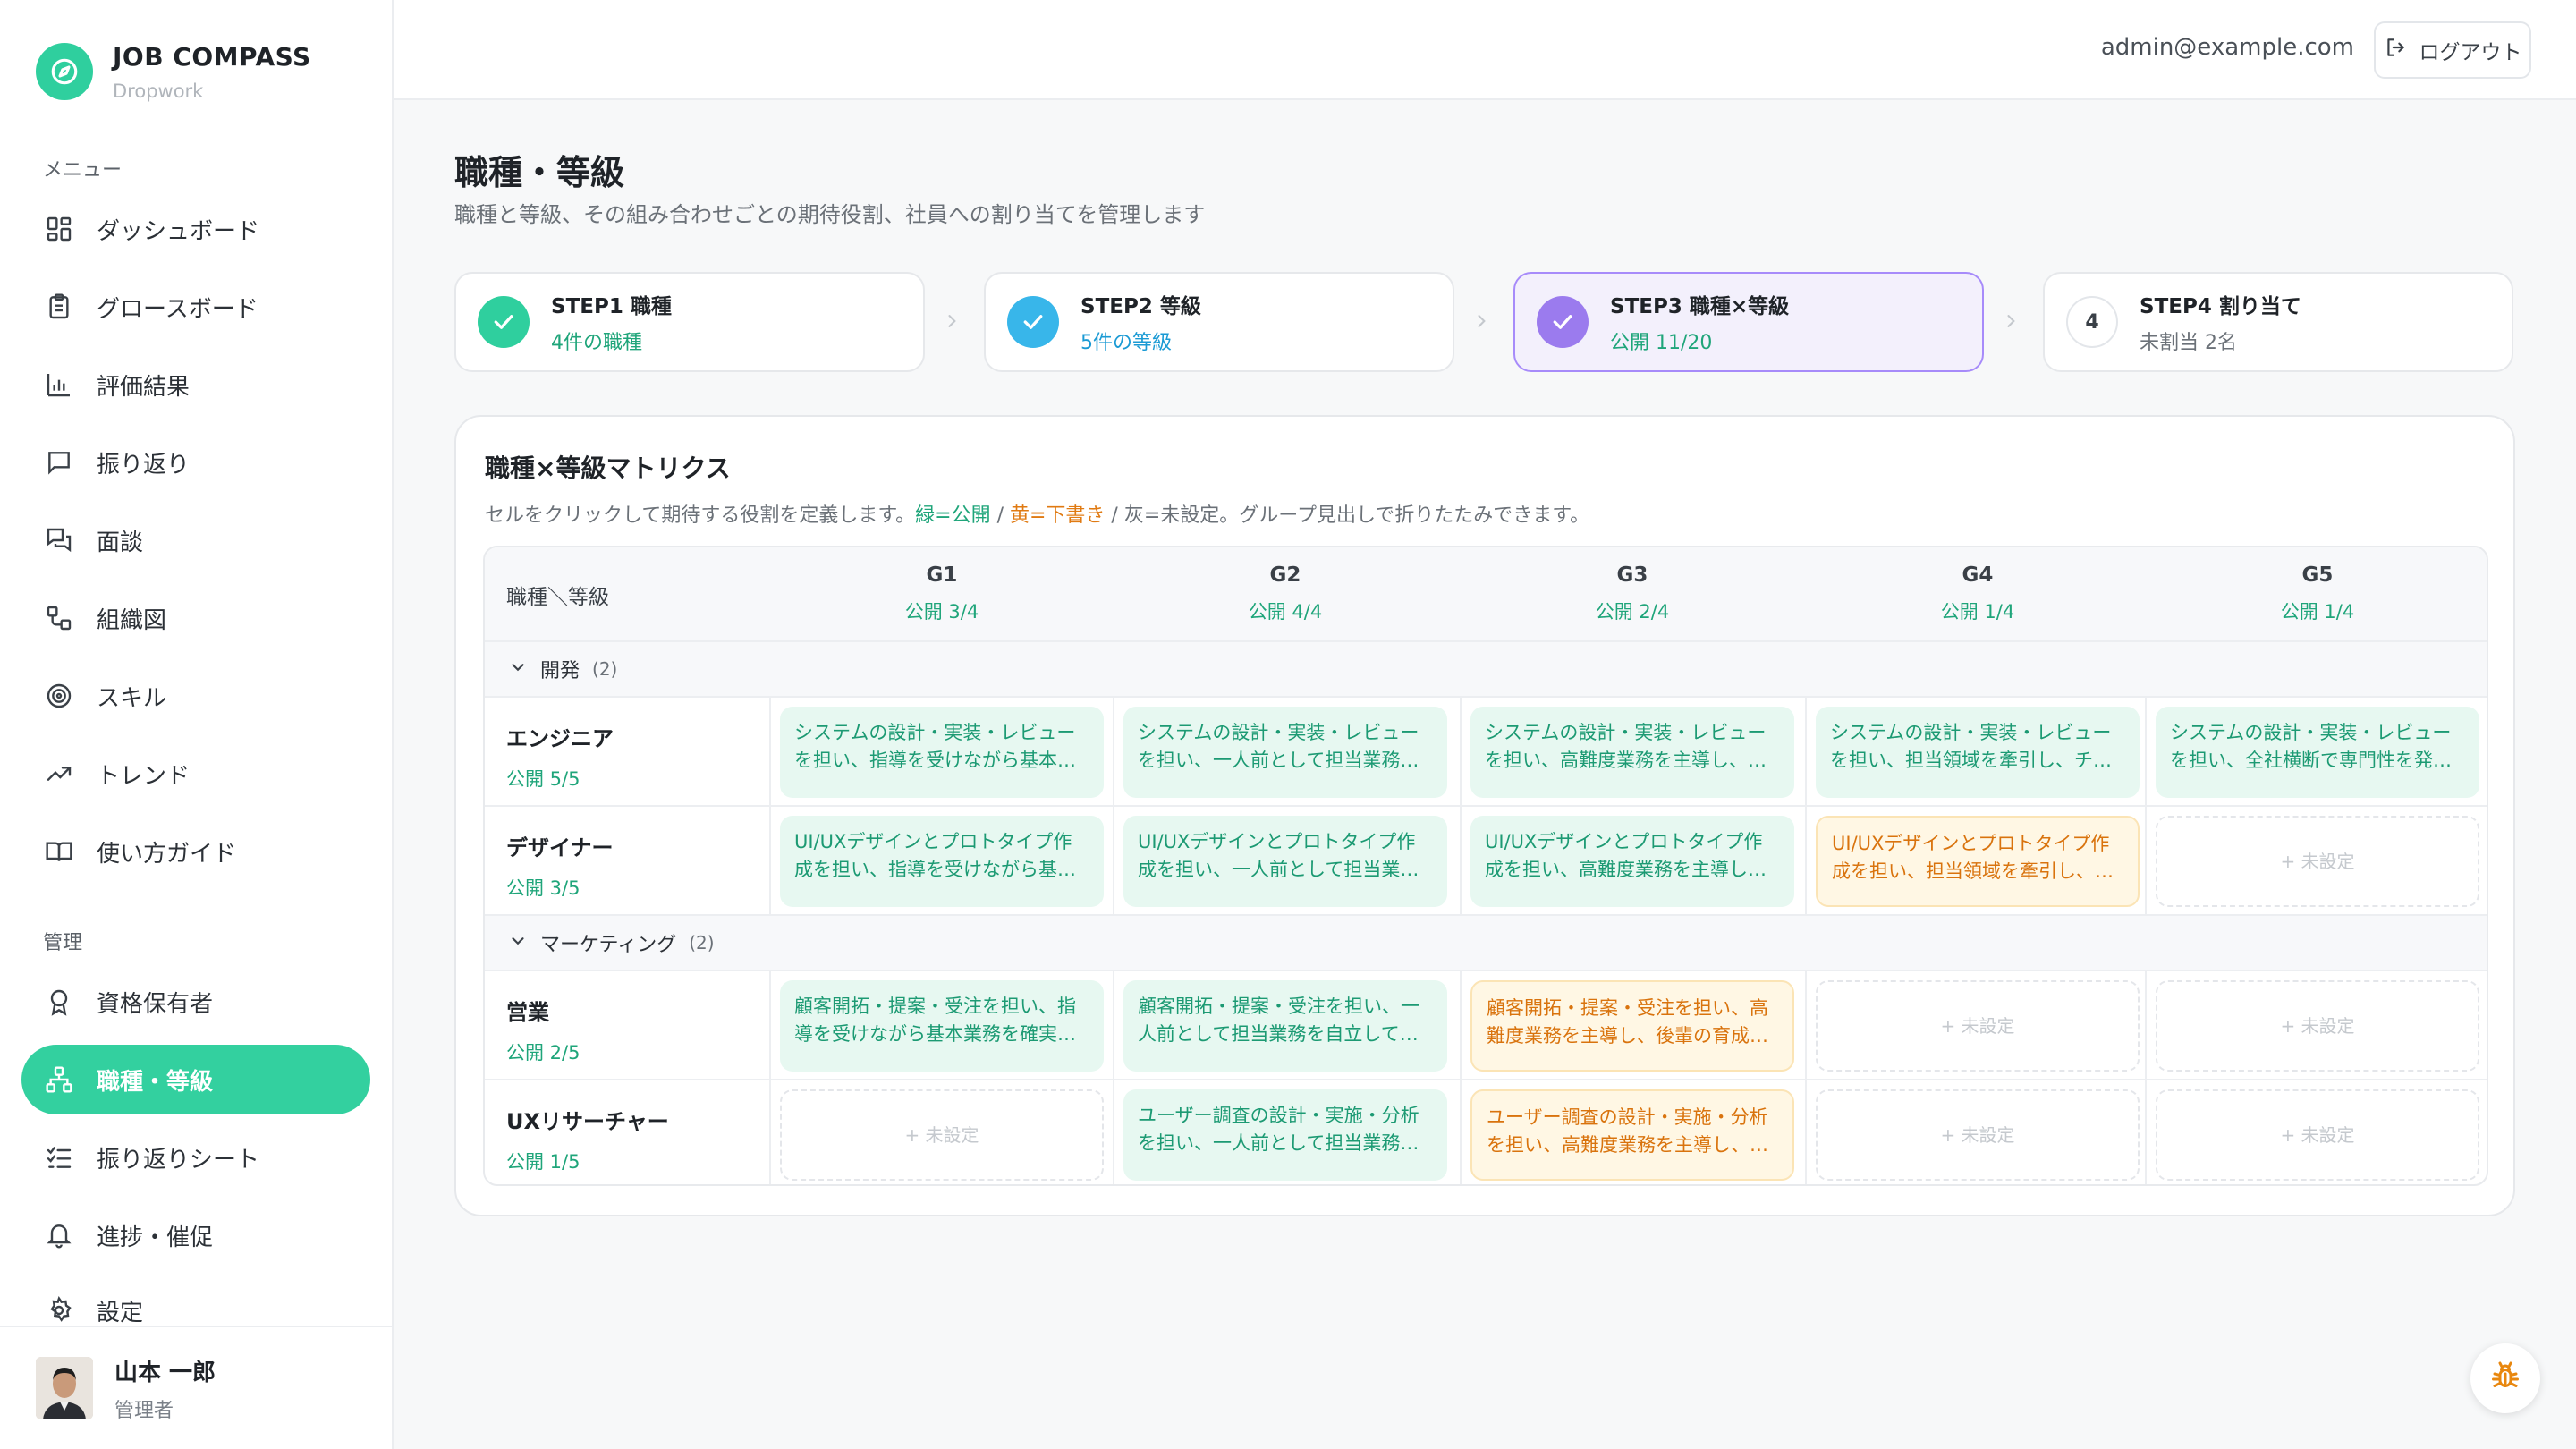 Image resolution: width=2576 pixels, height=1449 pixels. I want to click on matrix-cell-pub: システムの設計・実装・レビューを担い、全社横断で専門性を発揮し、戦略を推進する, so click(2317, 752).